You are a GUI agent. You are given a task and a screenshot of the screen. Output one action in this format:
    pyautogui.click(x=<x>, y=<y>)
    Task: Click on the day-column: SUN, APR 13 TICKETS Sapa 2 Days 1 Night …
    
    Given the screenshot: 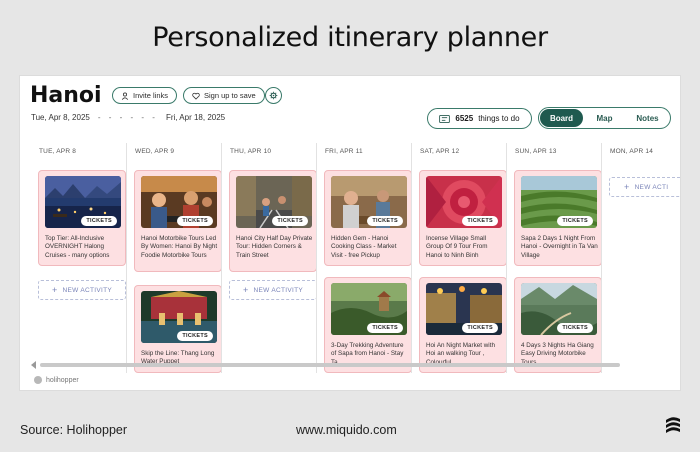 What is the action you would take?
    pyautogui.click(x=554, y=258)
    